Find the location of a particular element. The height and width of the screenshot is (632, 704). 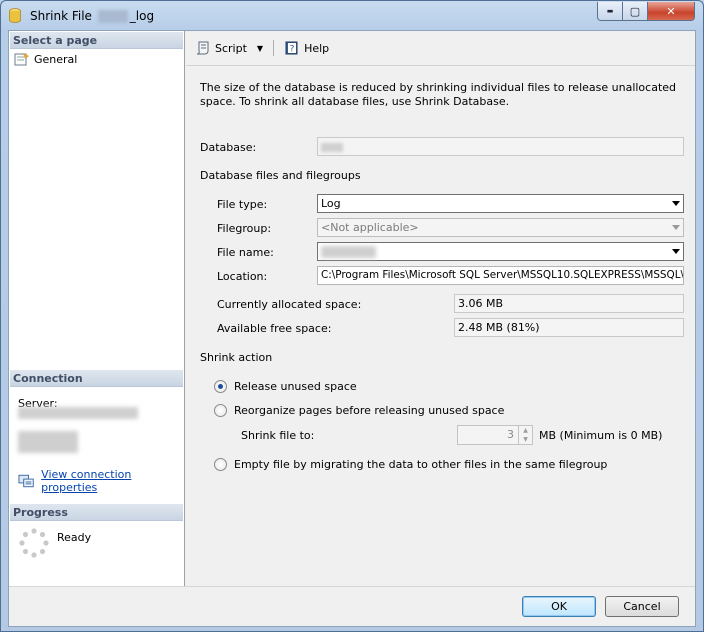

script-label: Script is located at coordinates (231, 48).